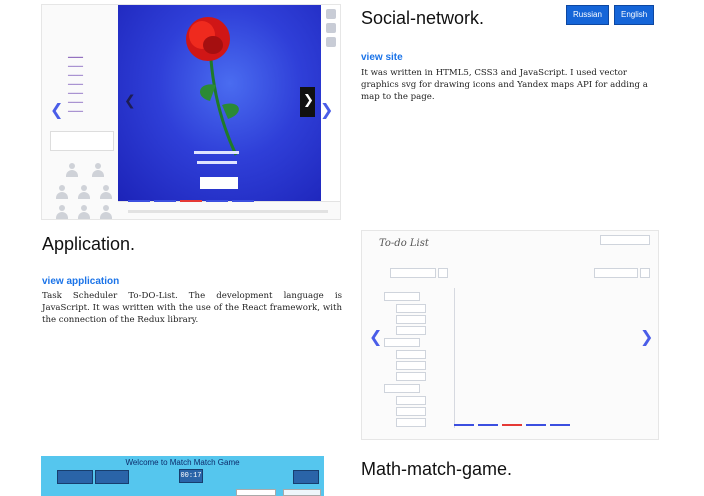  Describe the element at coordinates (80, 281) in the screenshot. I see `view-application-link: view application` at that location.